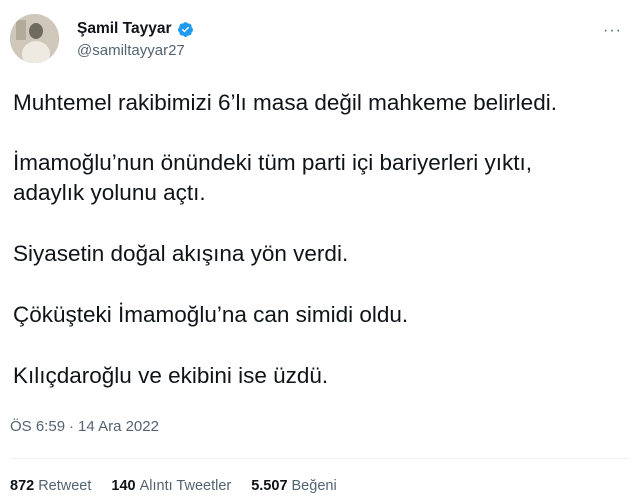  What do you see at coordinates (185, 486) in the screenshot?
I see `quote-count-label: Alıntı Tweetler` at bounding box center [185, 486].